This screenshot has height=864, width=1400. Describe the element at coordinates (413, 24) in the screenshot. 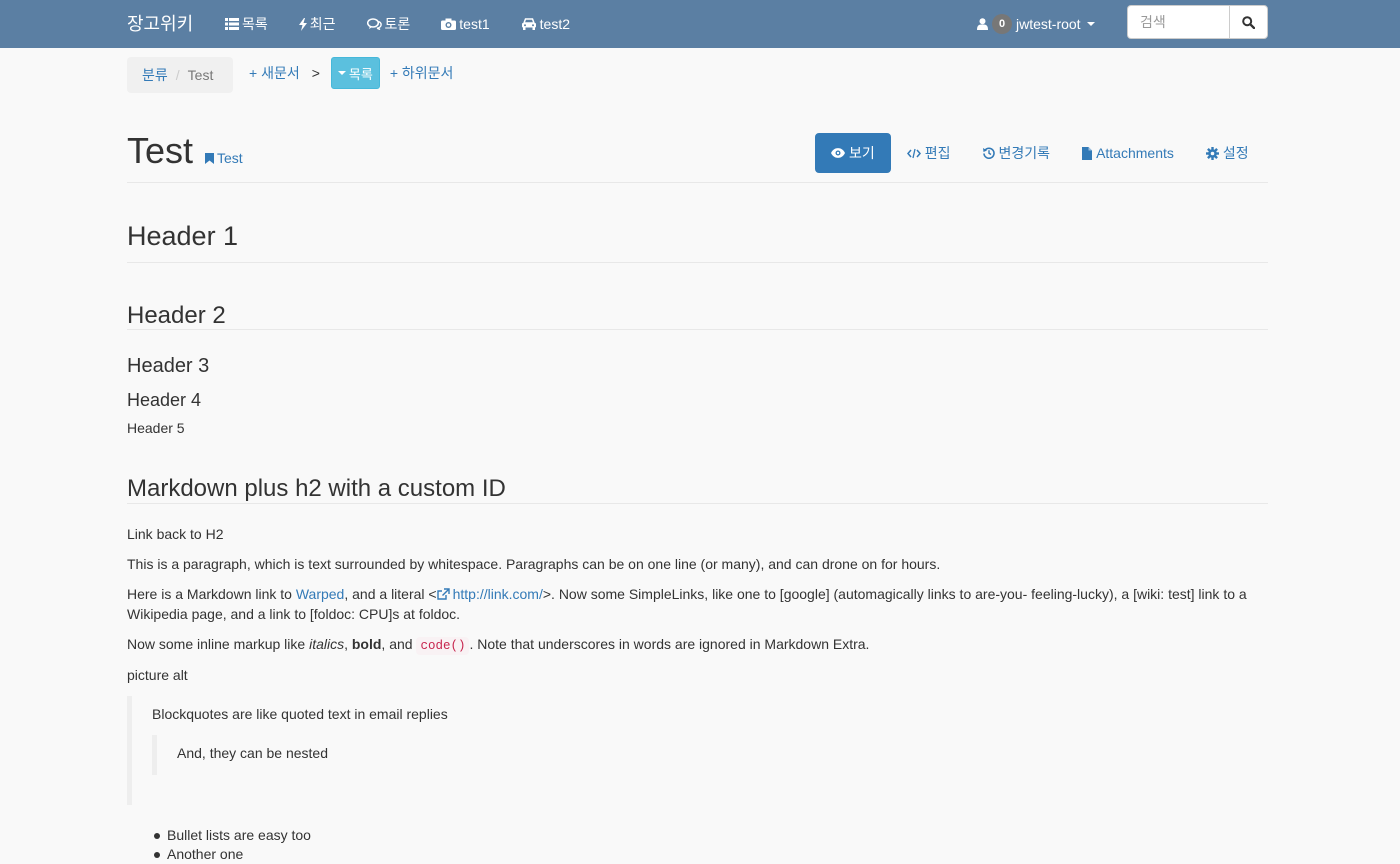

I see `nav-links: 목록 최근 토론 test1 test2` at that location.